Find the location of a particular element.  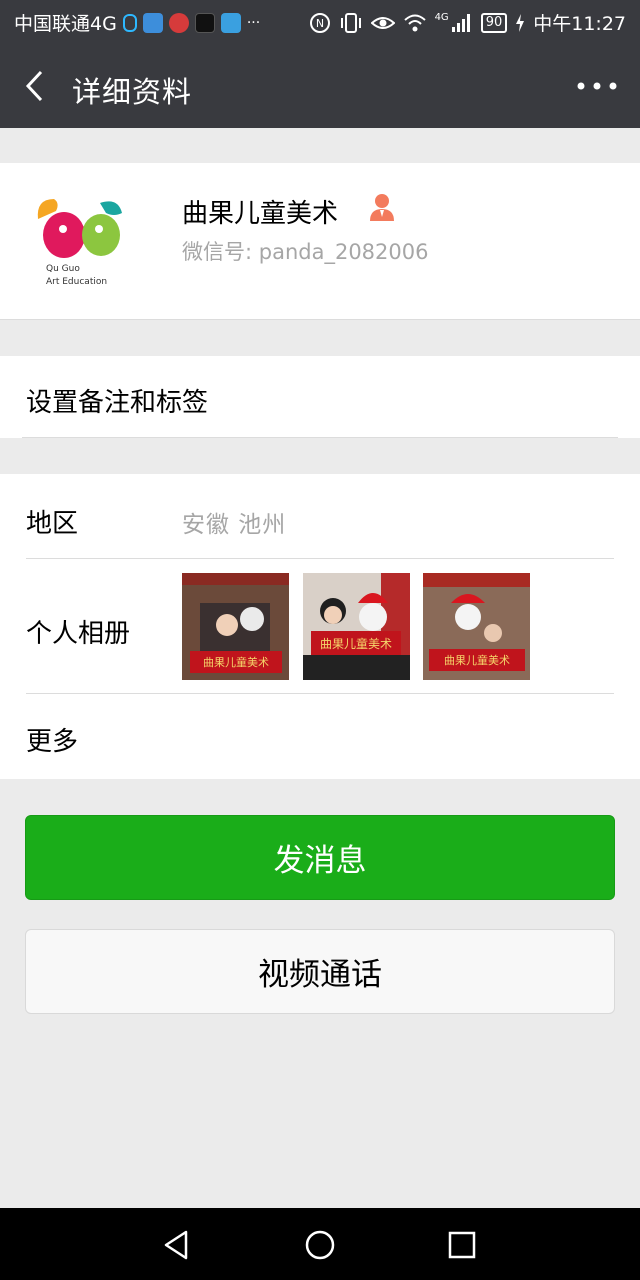

eye-icon is located at coordinates (382, 22).